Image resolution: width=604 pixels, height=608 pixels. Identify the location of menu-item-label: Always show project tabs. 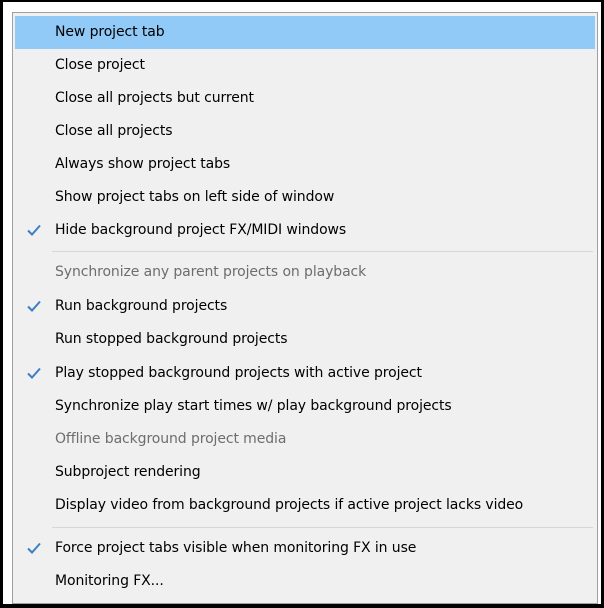
(143, 164).